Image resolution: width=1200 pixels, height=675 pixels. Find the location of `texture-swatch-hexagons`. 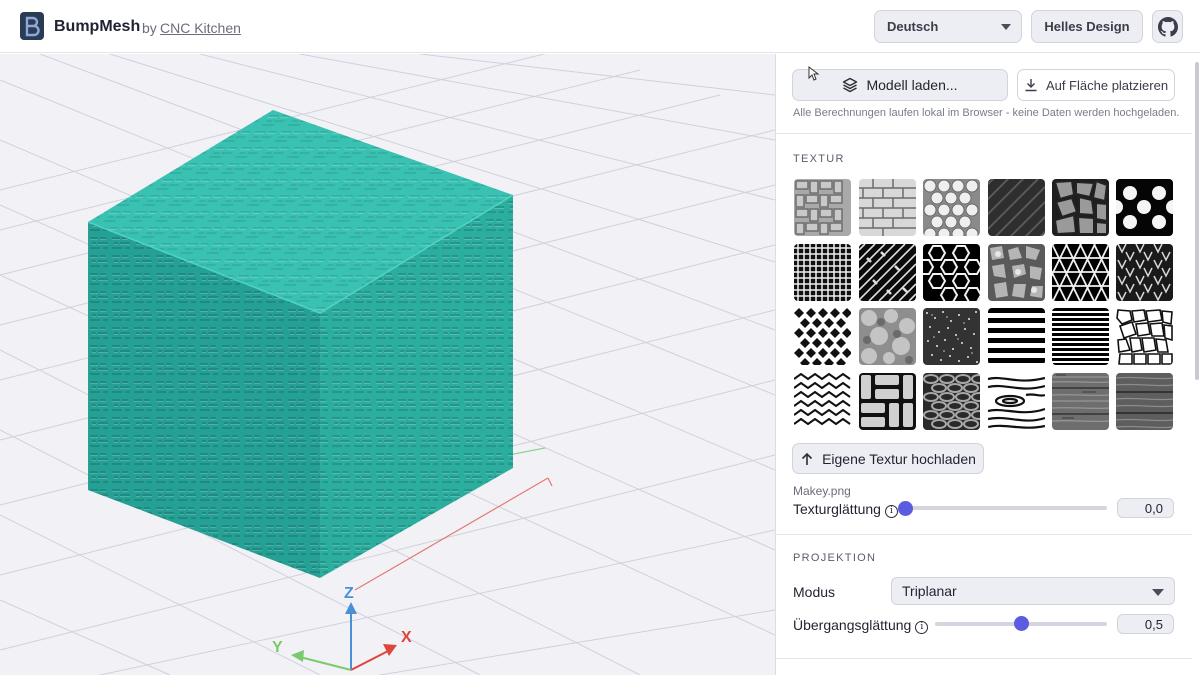

texture-swatch-hexagons is located at coordinates (951, 272).